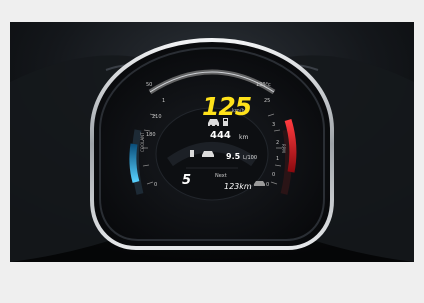 The height and width of the screenshot is (303, 424). I want to click on rpm-label: RPM, so click(283, 148).